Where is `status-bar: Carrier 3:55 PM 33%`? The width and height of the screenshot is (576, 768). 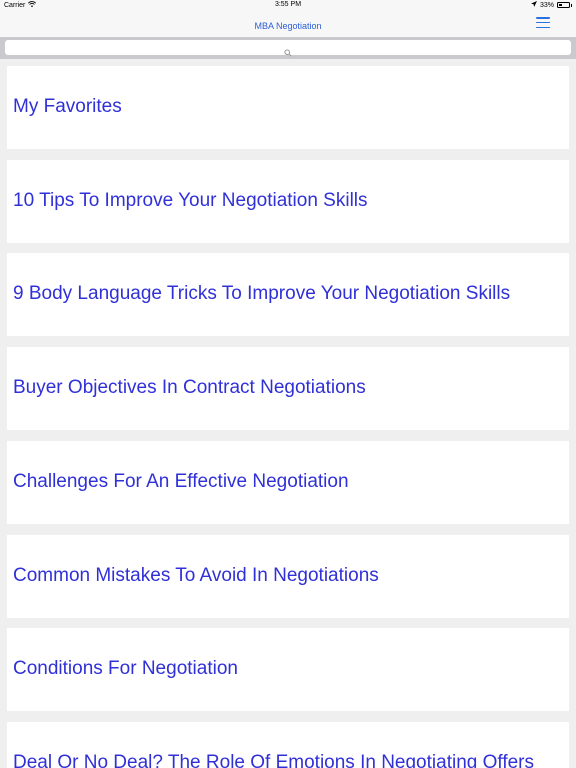 status-bar: Carrier 3:55 PM 33% is located at coordinates (288, 6).